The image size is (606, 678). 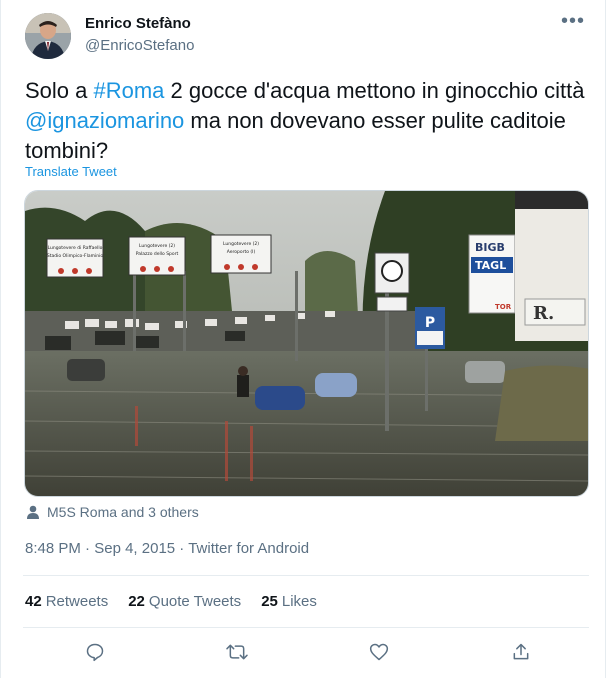 What do you see at coordinates (129, 90) in the screenshot?
I see `hashtag-link: #Roma` at bounding box center [129, 90].